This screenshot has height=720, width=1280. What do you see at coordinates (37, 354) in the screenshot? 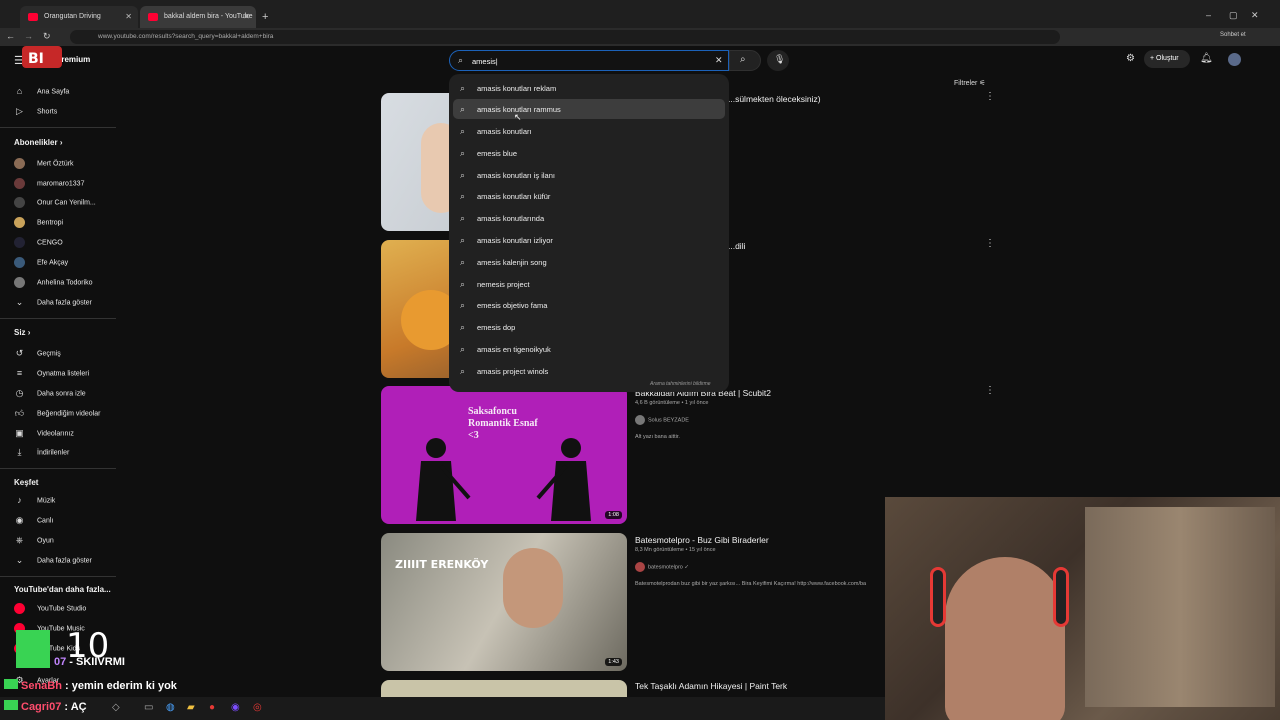
I see `sidebar-item-history: ↺ Geçmiş` at bounding box center [37, 354].